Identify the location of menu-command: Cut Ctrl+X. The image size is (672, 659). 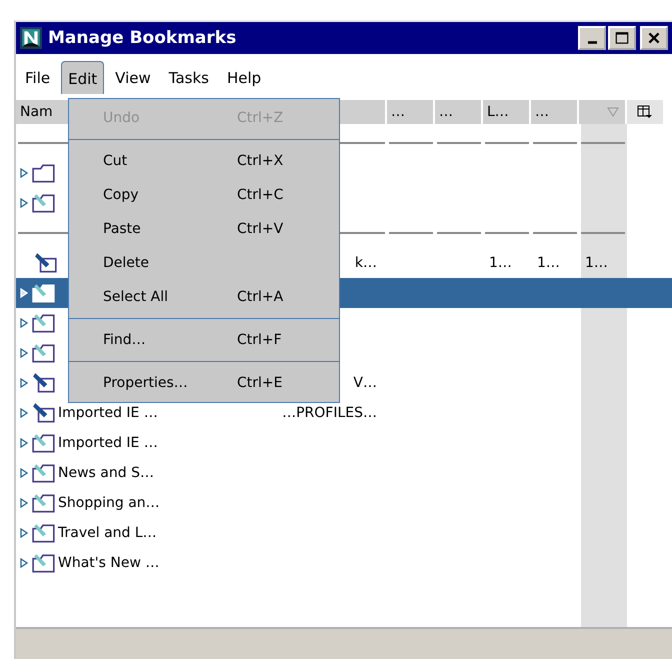
(204, 161).